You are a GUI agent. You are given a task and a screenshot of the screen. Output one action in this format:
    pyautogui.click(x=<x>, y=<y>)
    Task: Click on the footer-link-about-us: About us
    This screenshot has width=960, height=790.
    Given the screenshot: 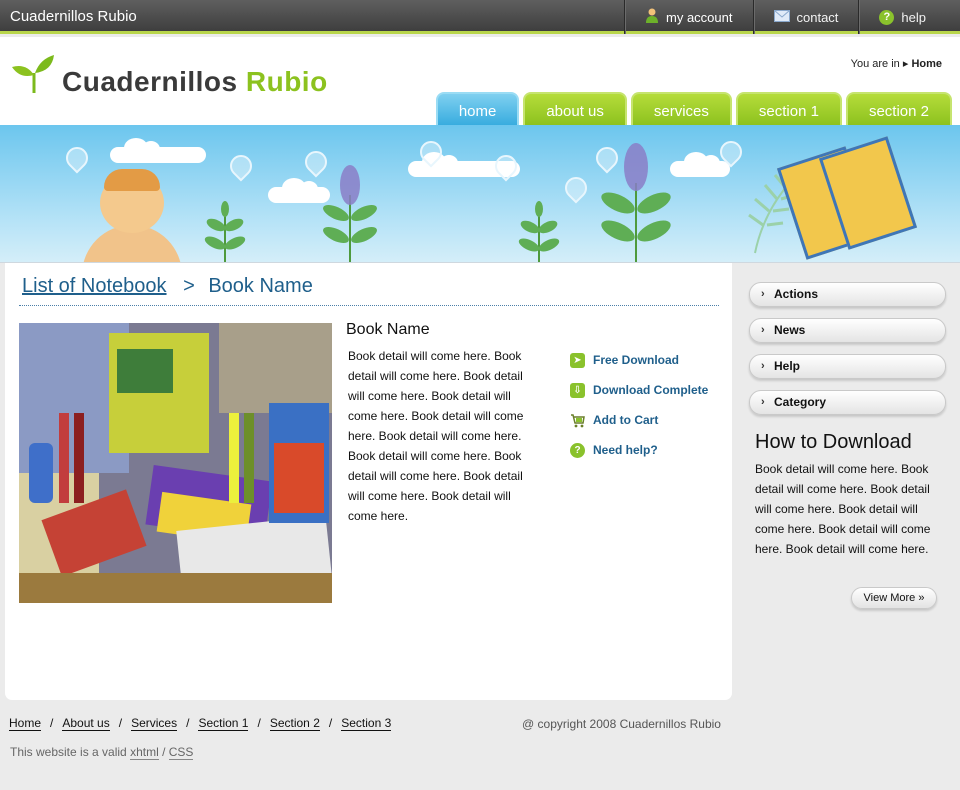 What is the action you would take?
    pyautogui.click(x=86, y=723)
    